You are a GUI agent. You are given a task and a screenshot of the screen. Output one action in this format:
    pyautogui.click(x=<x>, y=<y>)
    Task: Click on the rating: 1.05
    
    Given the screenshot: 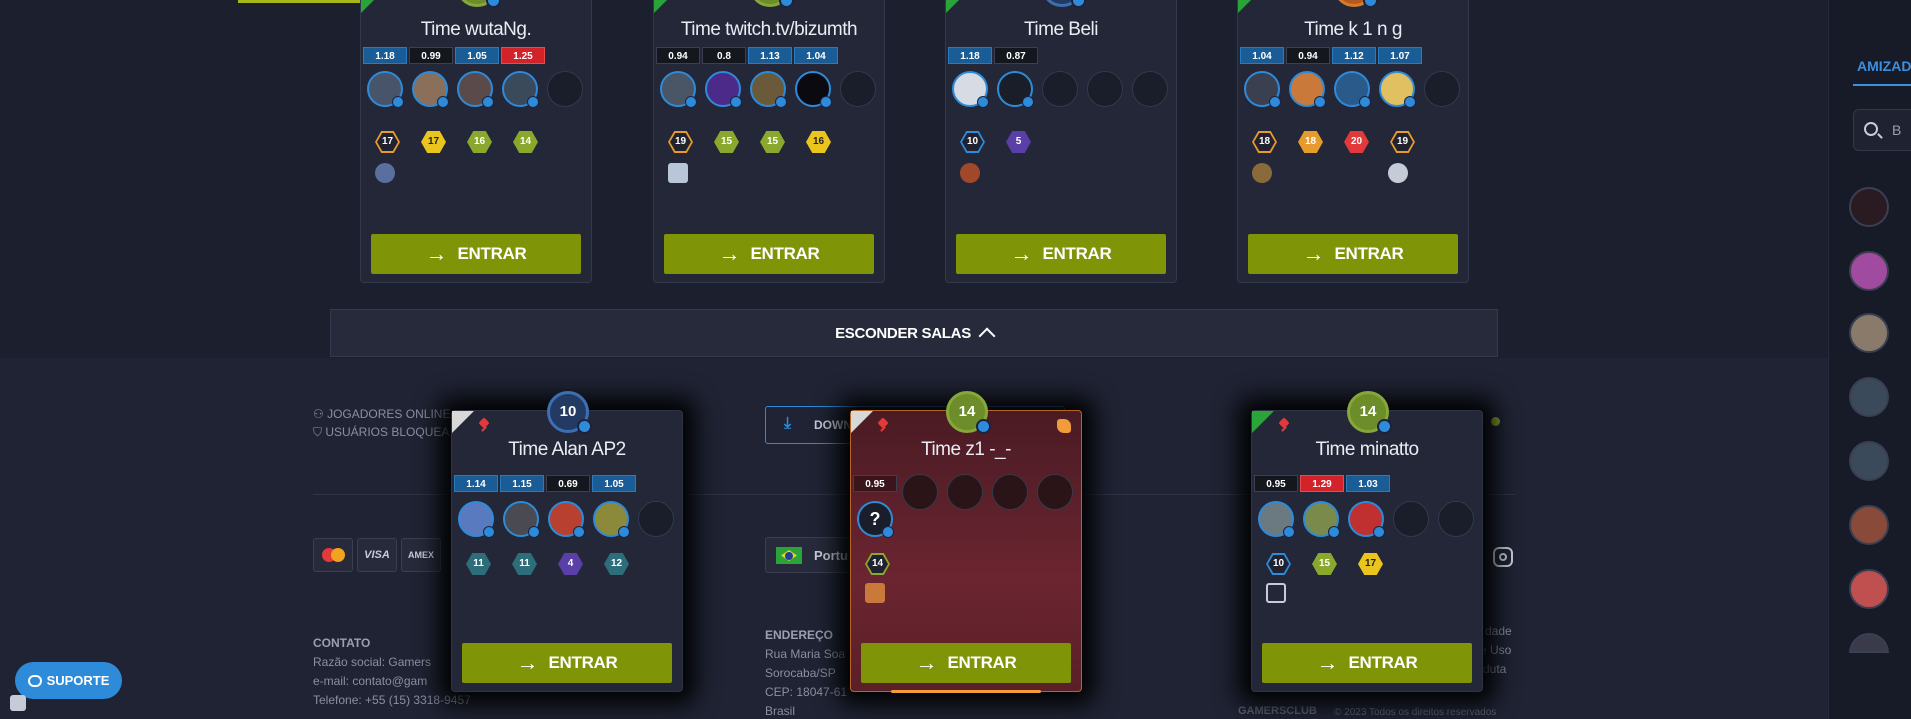 What is the action you would take?
    pyautogui.click(x=614, y=483)
    